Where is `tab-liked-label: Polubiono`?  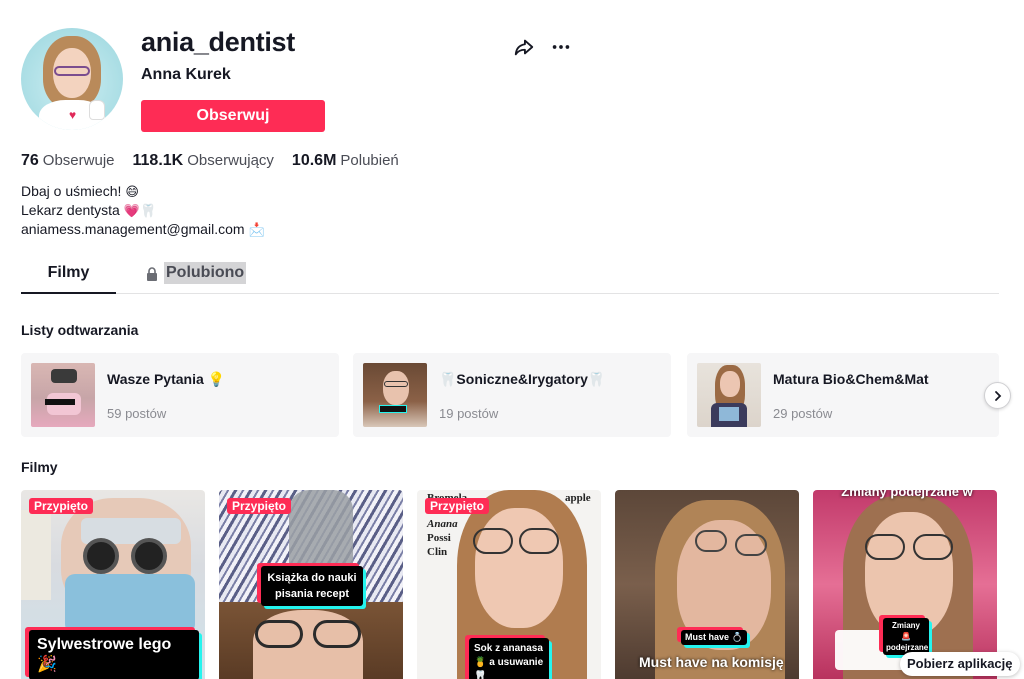 tab-liked-label: Polubiono is located at coordinates (205, 273).